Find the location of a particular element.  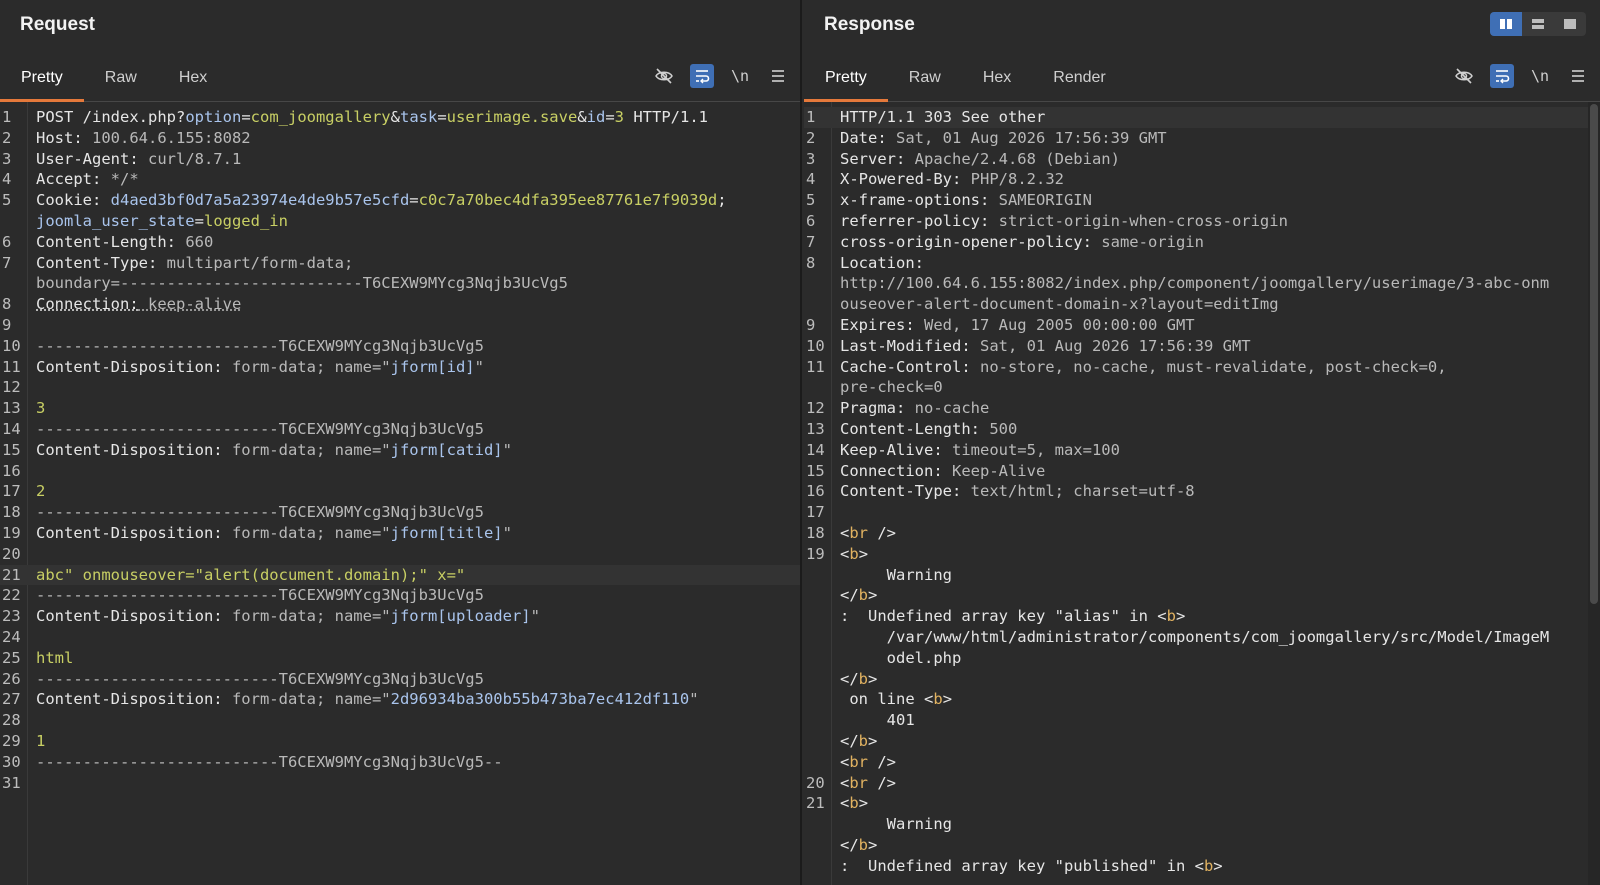

request-tab-raw: Raw is located at coordinates (121, 75).